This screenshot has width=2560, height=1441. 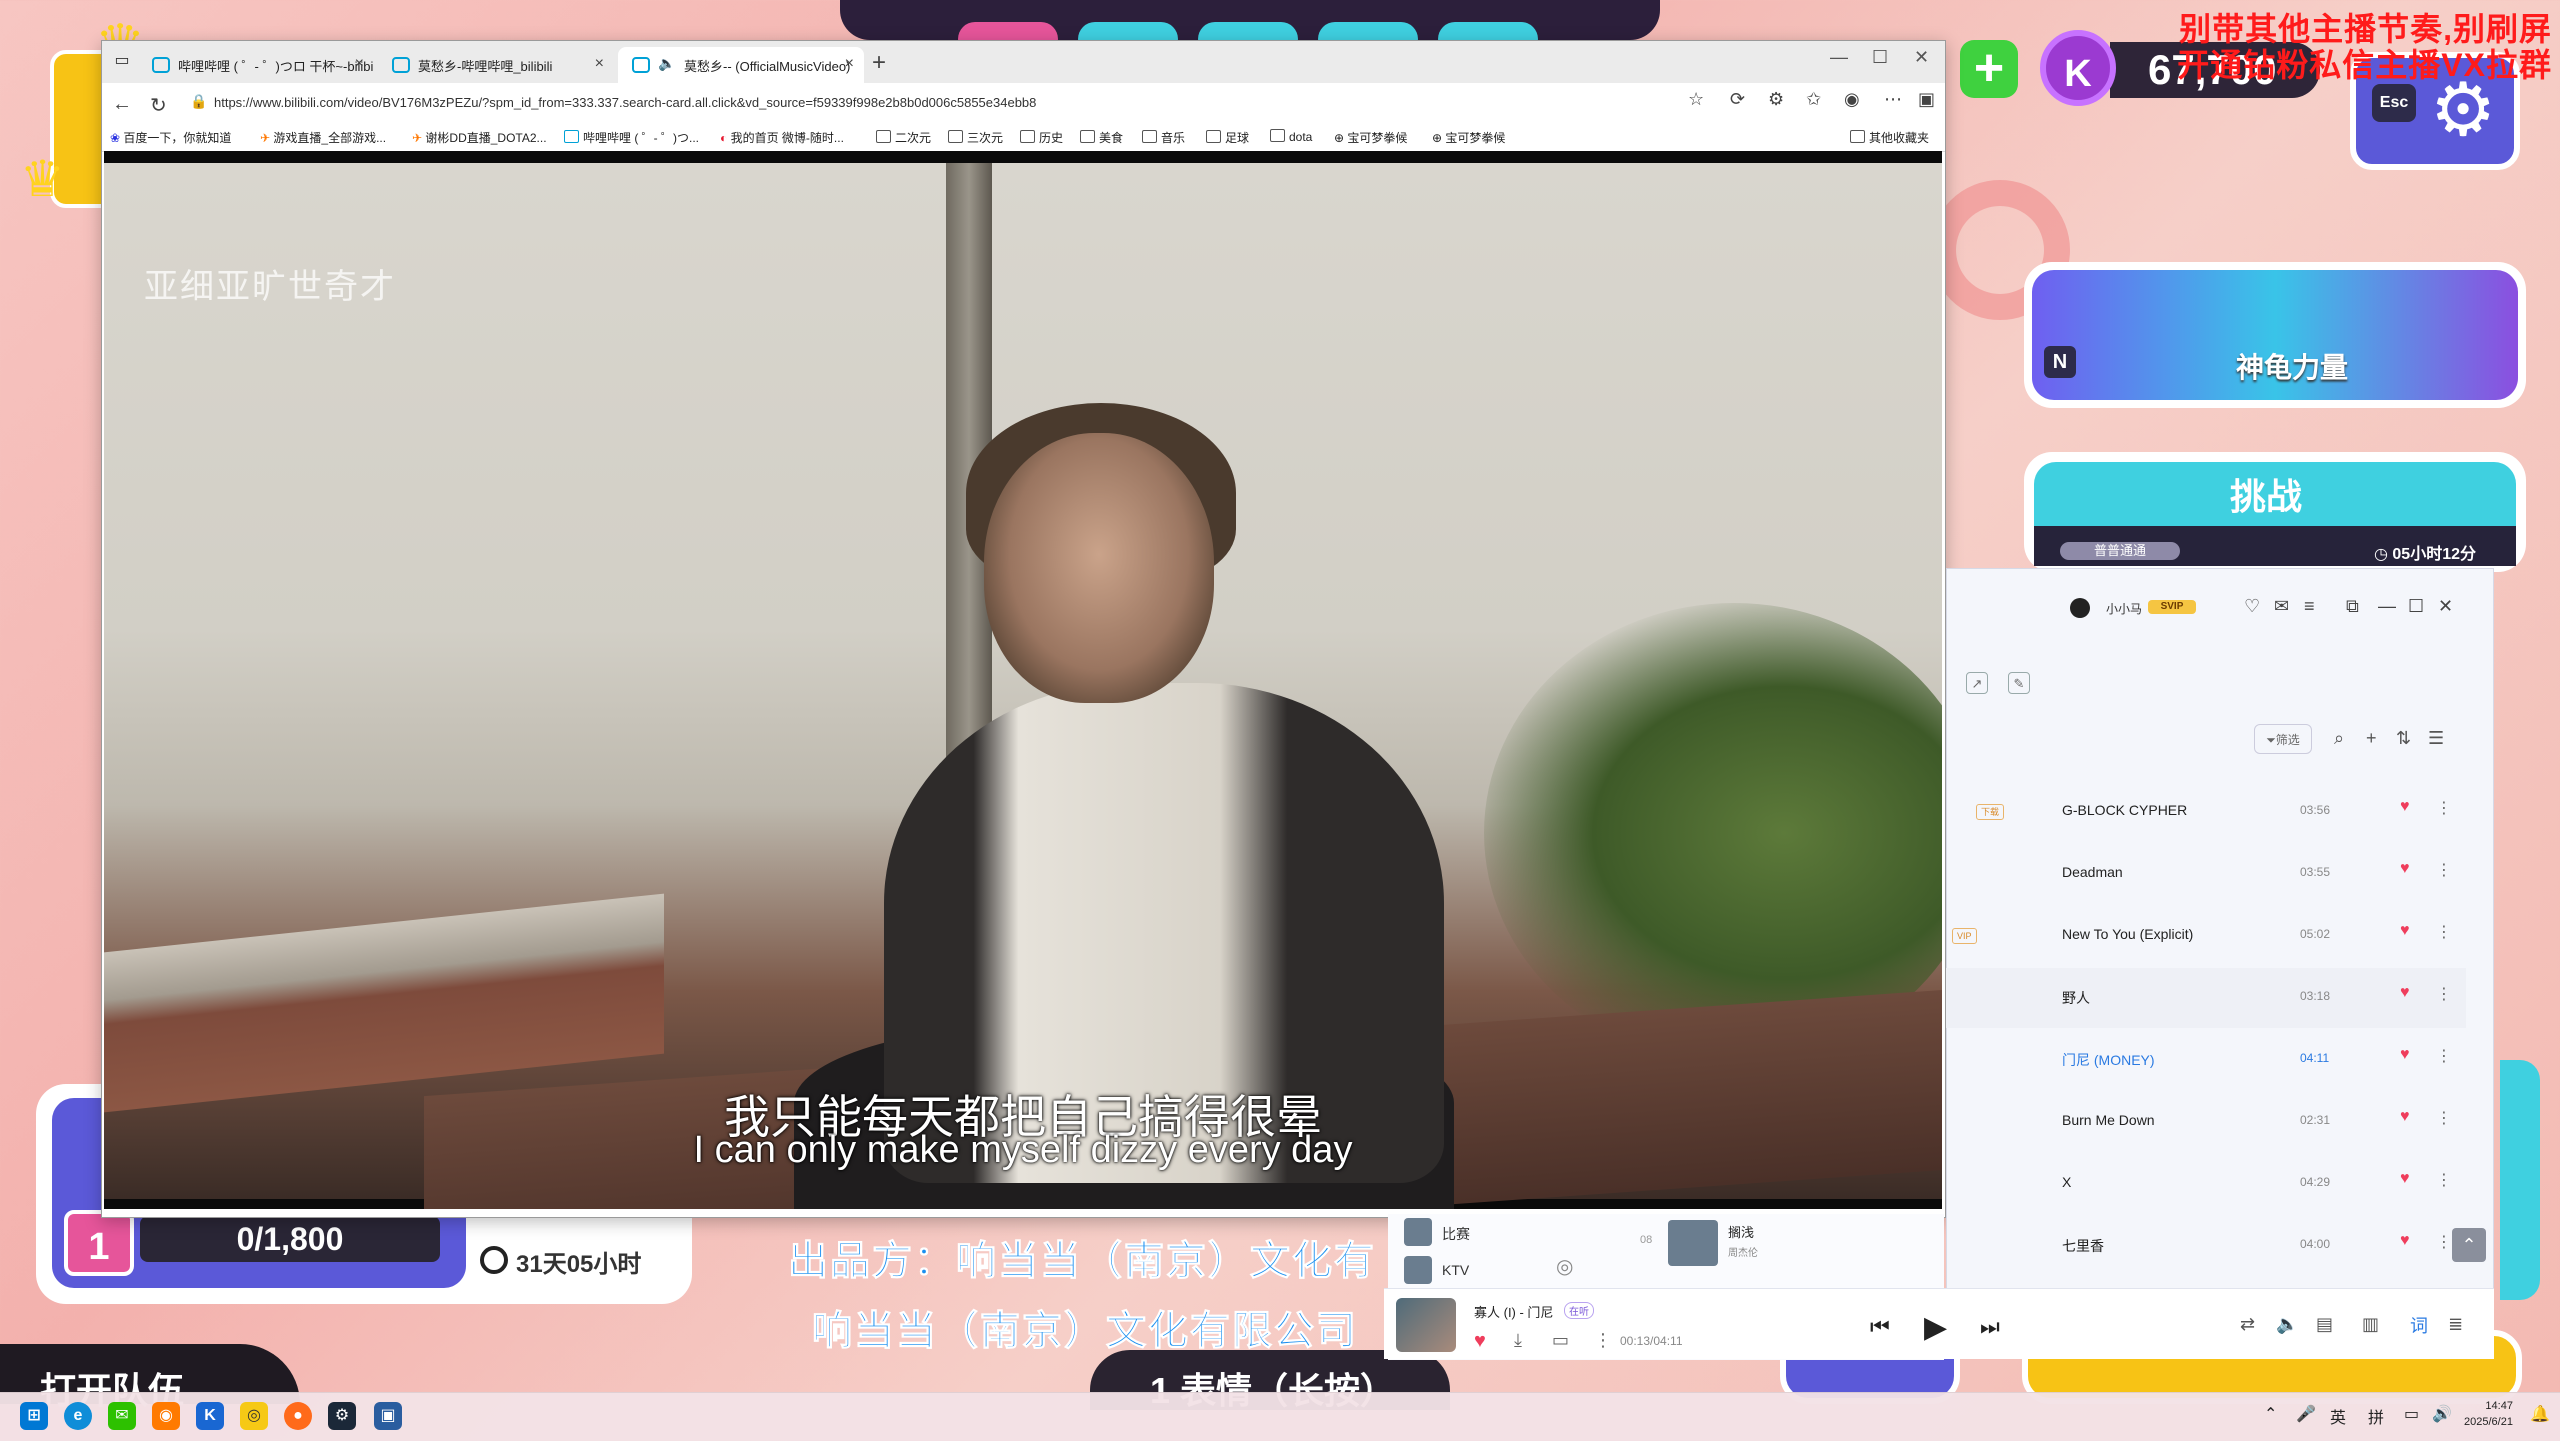 What do you see at coordinates (388, 1416) in the screenshot?
I see `obs-app-icon: ▣` at bounding box center [388, 1416].